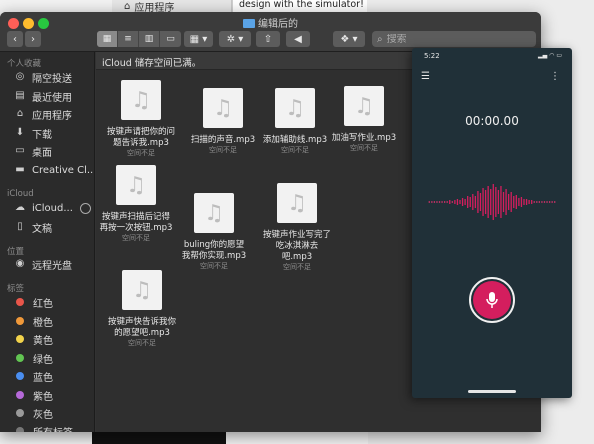  Describe the element at coordinates (43, 323) in the screenshot. I see `sidebar-item-label: 橙色` at that location.